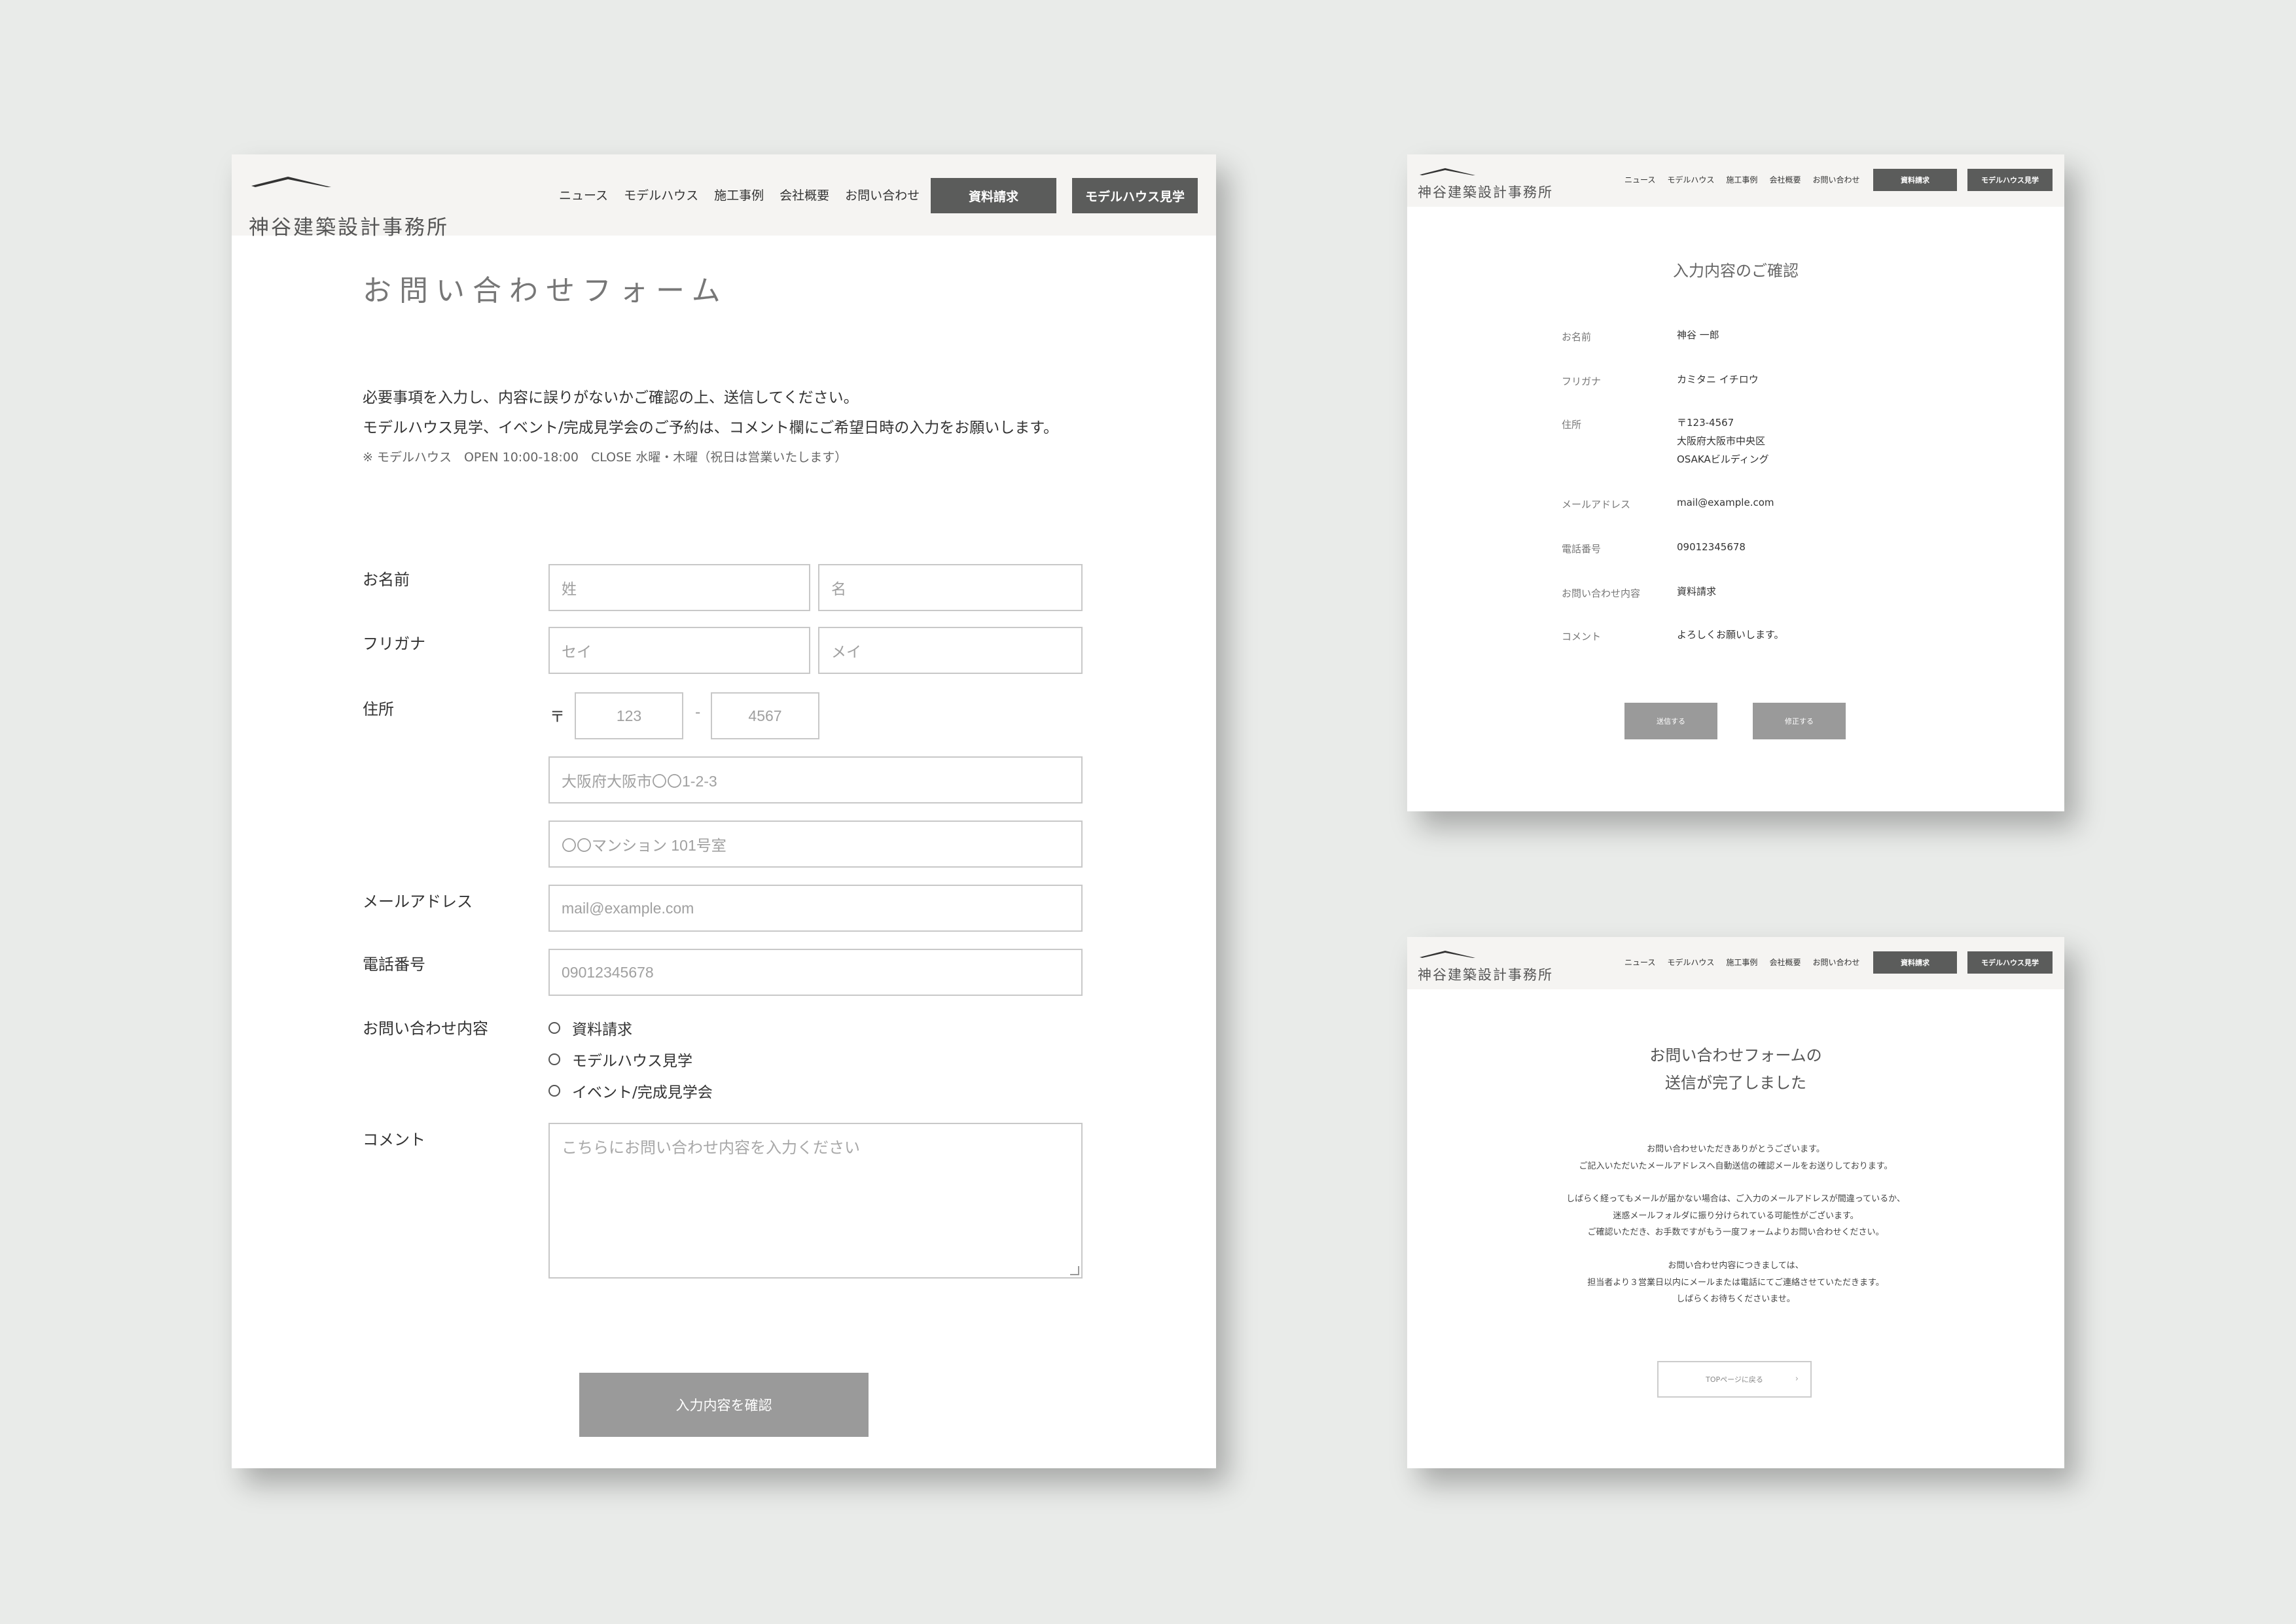  I want to click on last-name-input: 姓, so click(679, 587).